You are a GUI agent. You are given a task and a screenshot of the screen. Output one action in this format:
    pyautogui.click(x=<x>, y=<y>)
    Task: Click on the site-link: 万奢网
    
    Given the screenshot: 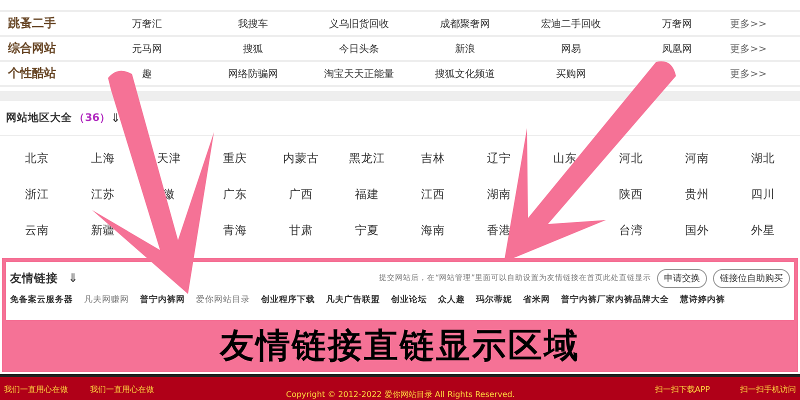 What is the action you would take?
    pyautogui.click(x=677, y=24)
    